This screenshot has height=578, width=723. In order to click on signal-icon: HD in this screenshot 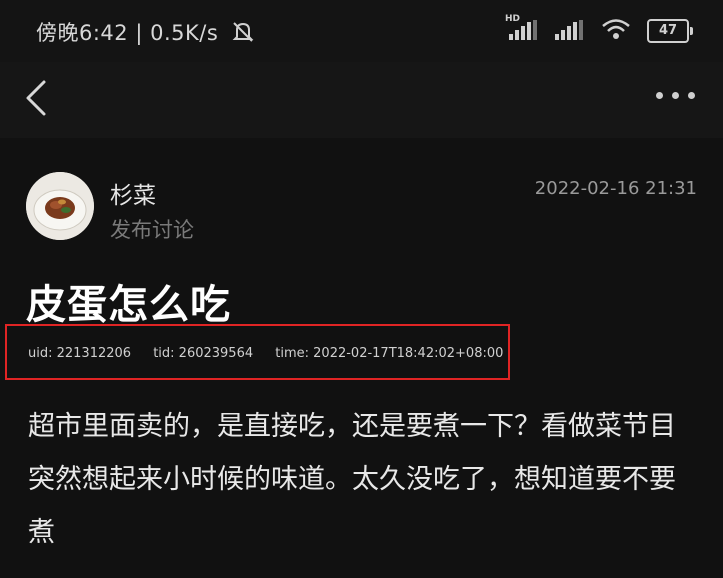, I will do `click(522, 28)`.